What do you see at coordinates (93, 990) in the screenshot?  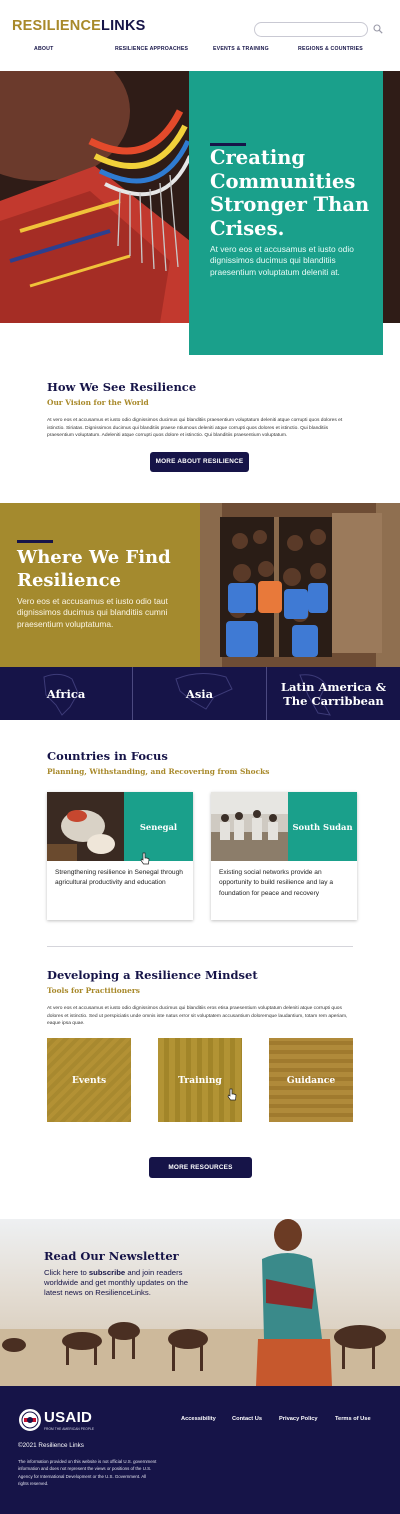 I see `mindset-subtitle: Tools for Practitioners` at bounding box center [93, 990].